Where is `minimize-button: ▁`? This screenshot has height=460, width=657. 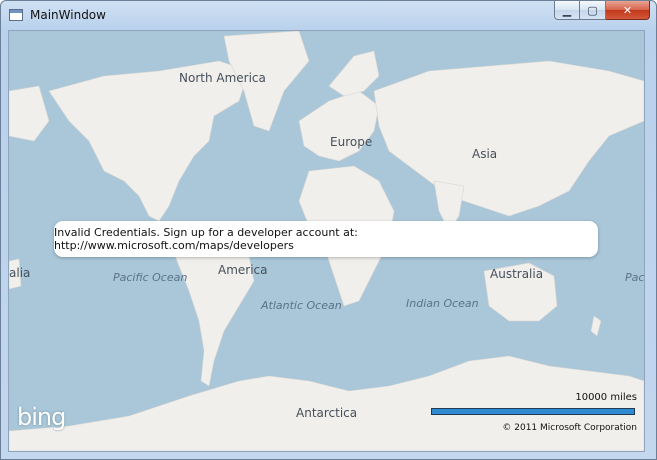 minimize-button: ▁ is located at coordinates (567, 10).